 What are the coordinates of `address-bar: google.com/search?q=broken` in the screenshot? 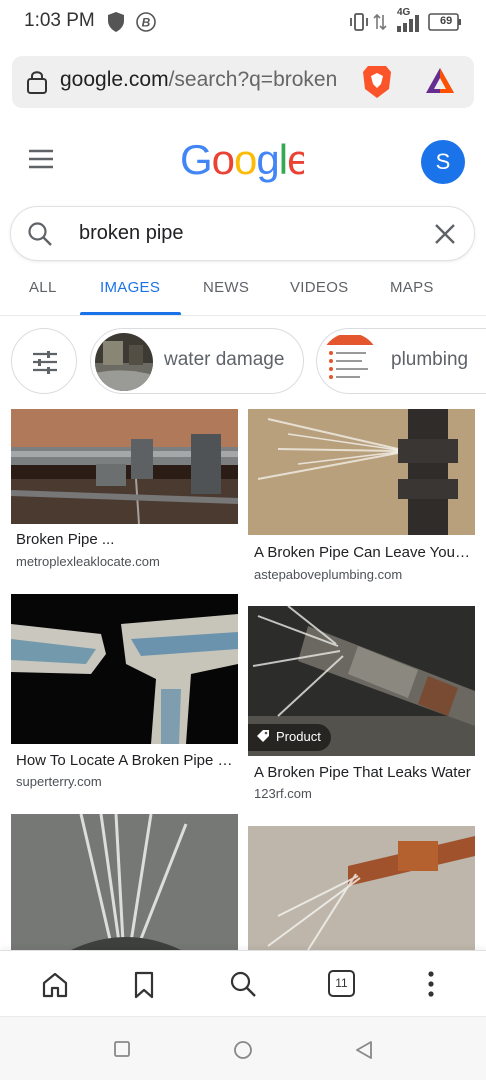 It's located at (243, 82).